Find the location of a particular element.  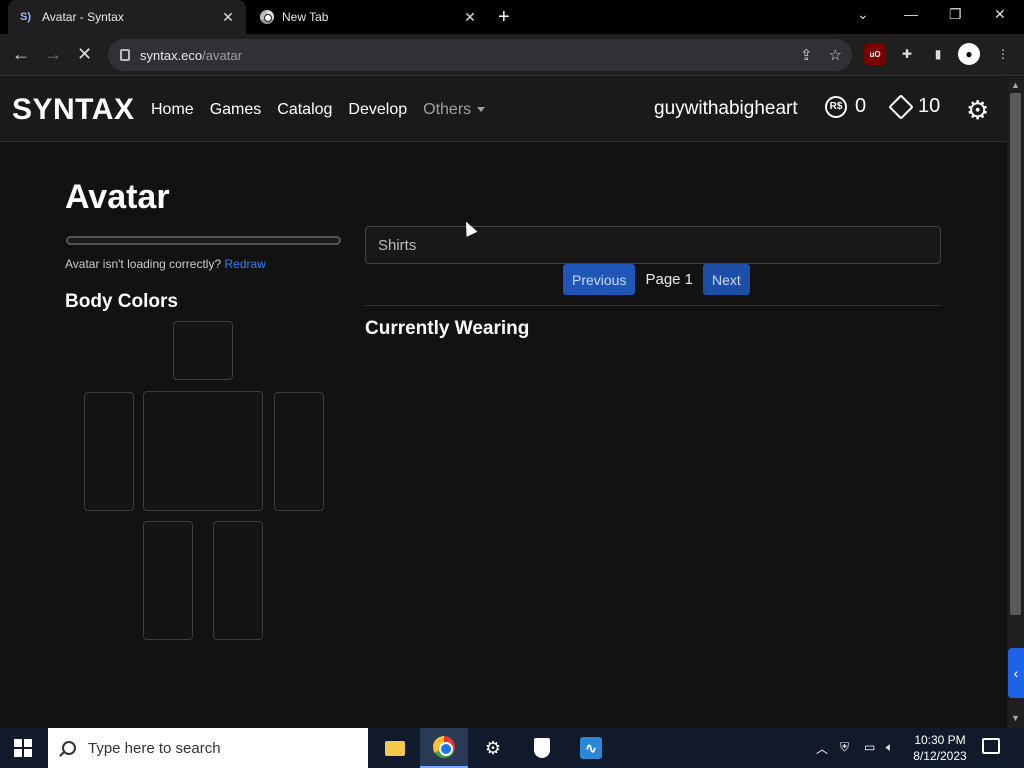

pagination: Previous Page 1 Next is located at coordinates (656, 279).